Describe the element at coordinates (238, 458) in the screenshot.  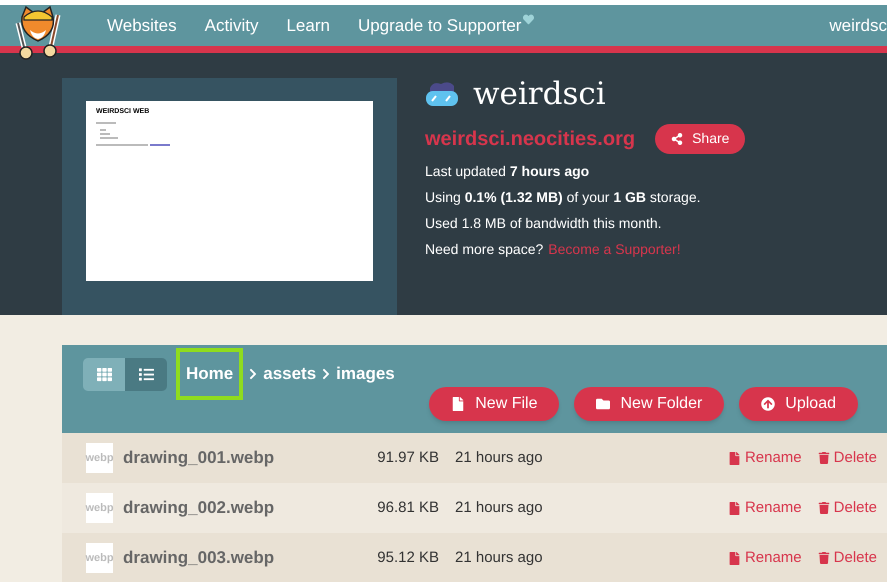
I see `file-name: drawing_001.webp` at that location.